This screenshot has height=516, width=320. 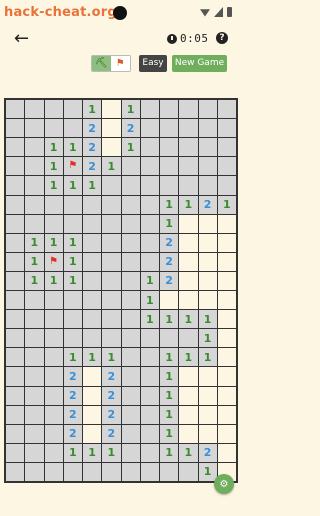 I want to click on flag-icon: ⚑, so click(x=53, y=261).